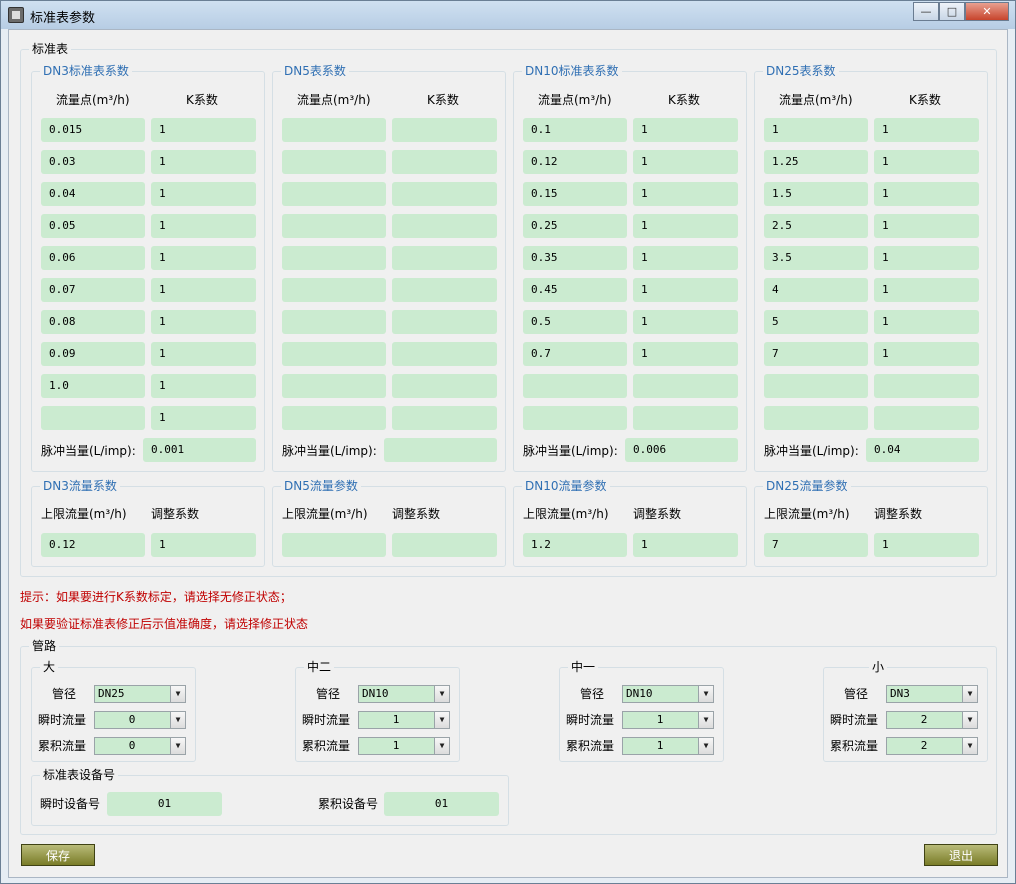 Image resolution: width=1016 pixels, height=884 pixels. Describe the element at coordinates (444, 545) in the screenshot. I see `adjust-input` at that location.